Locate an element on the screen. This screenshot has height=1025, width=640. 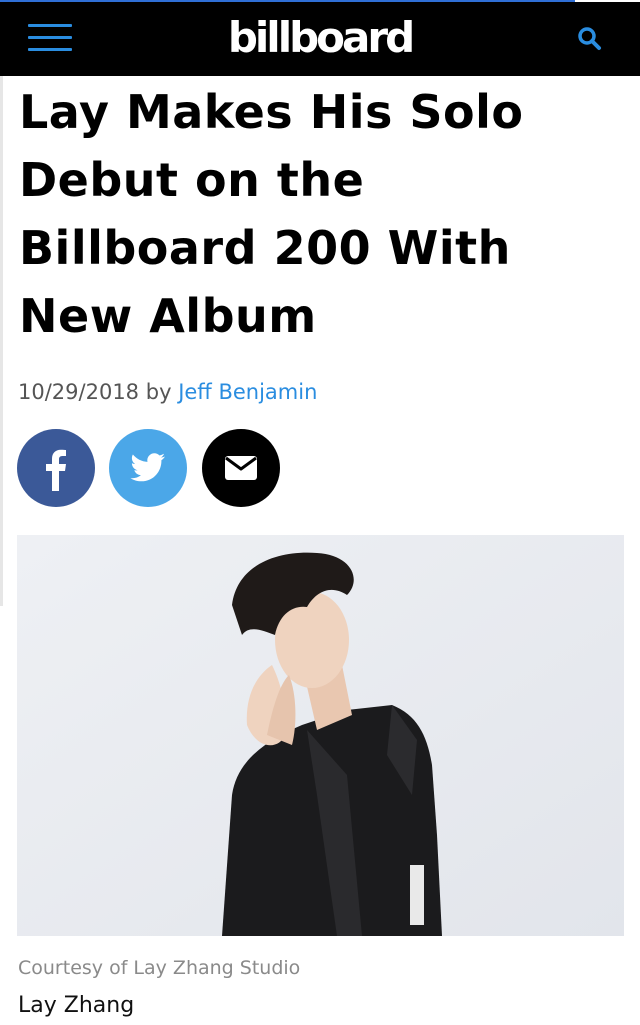
billboard-logo: billboard is located at coordinates (320, 38).